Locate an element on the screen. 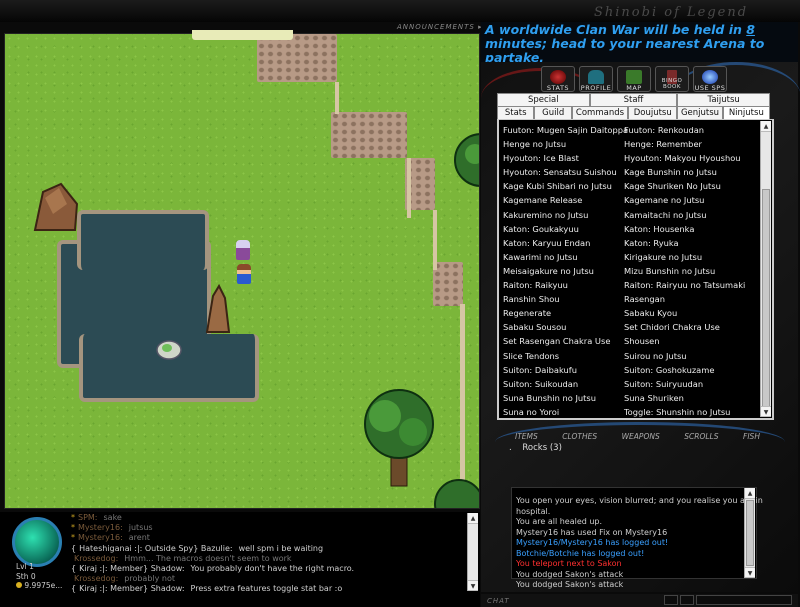 The width and height of the screenshot is (800, 607). tab-fish: FISH is located at coordinates (751, 436).